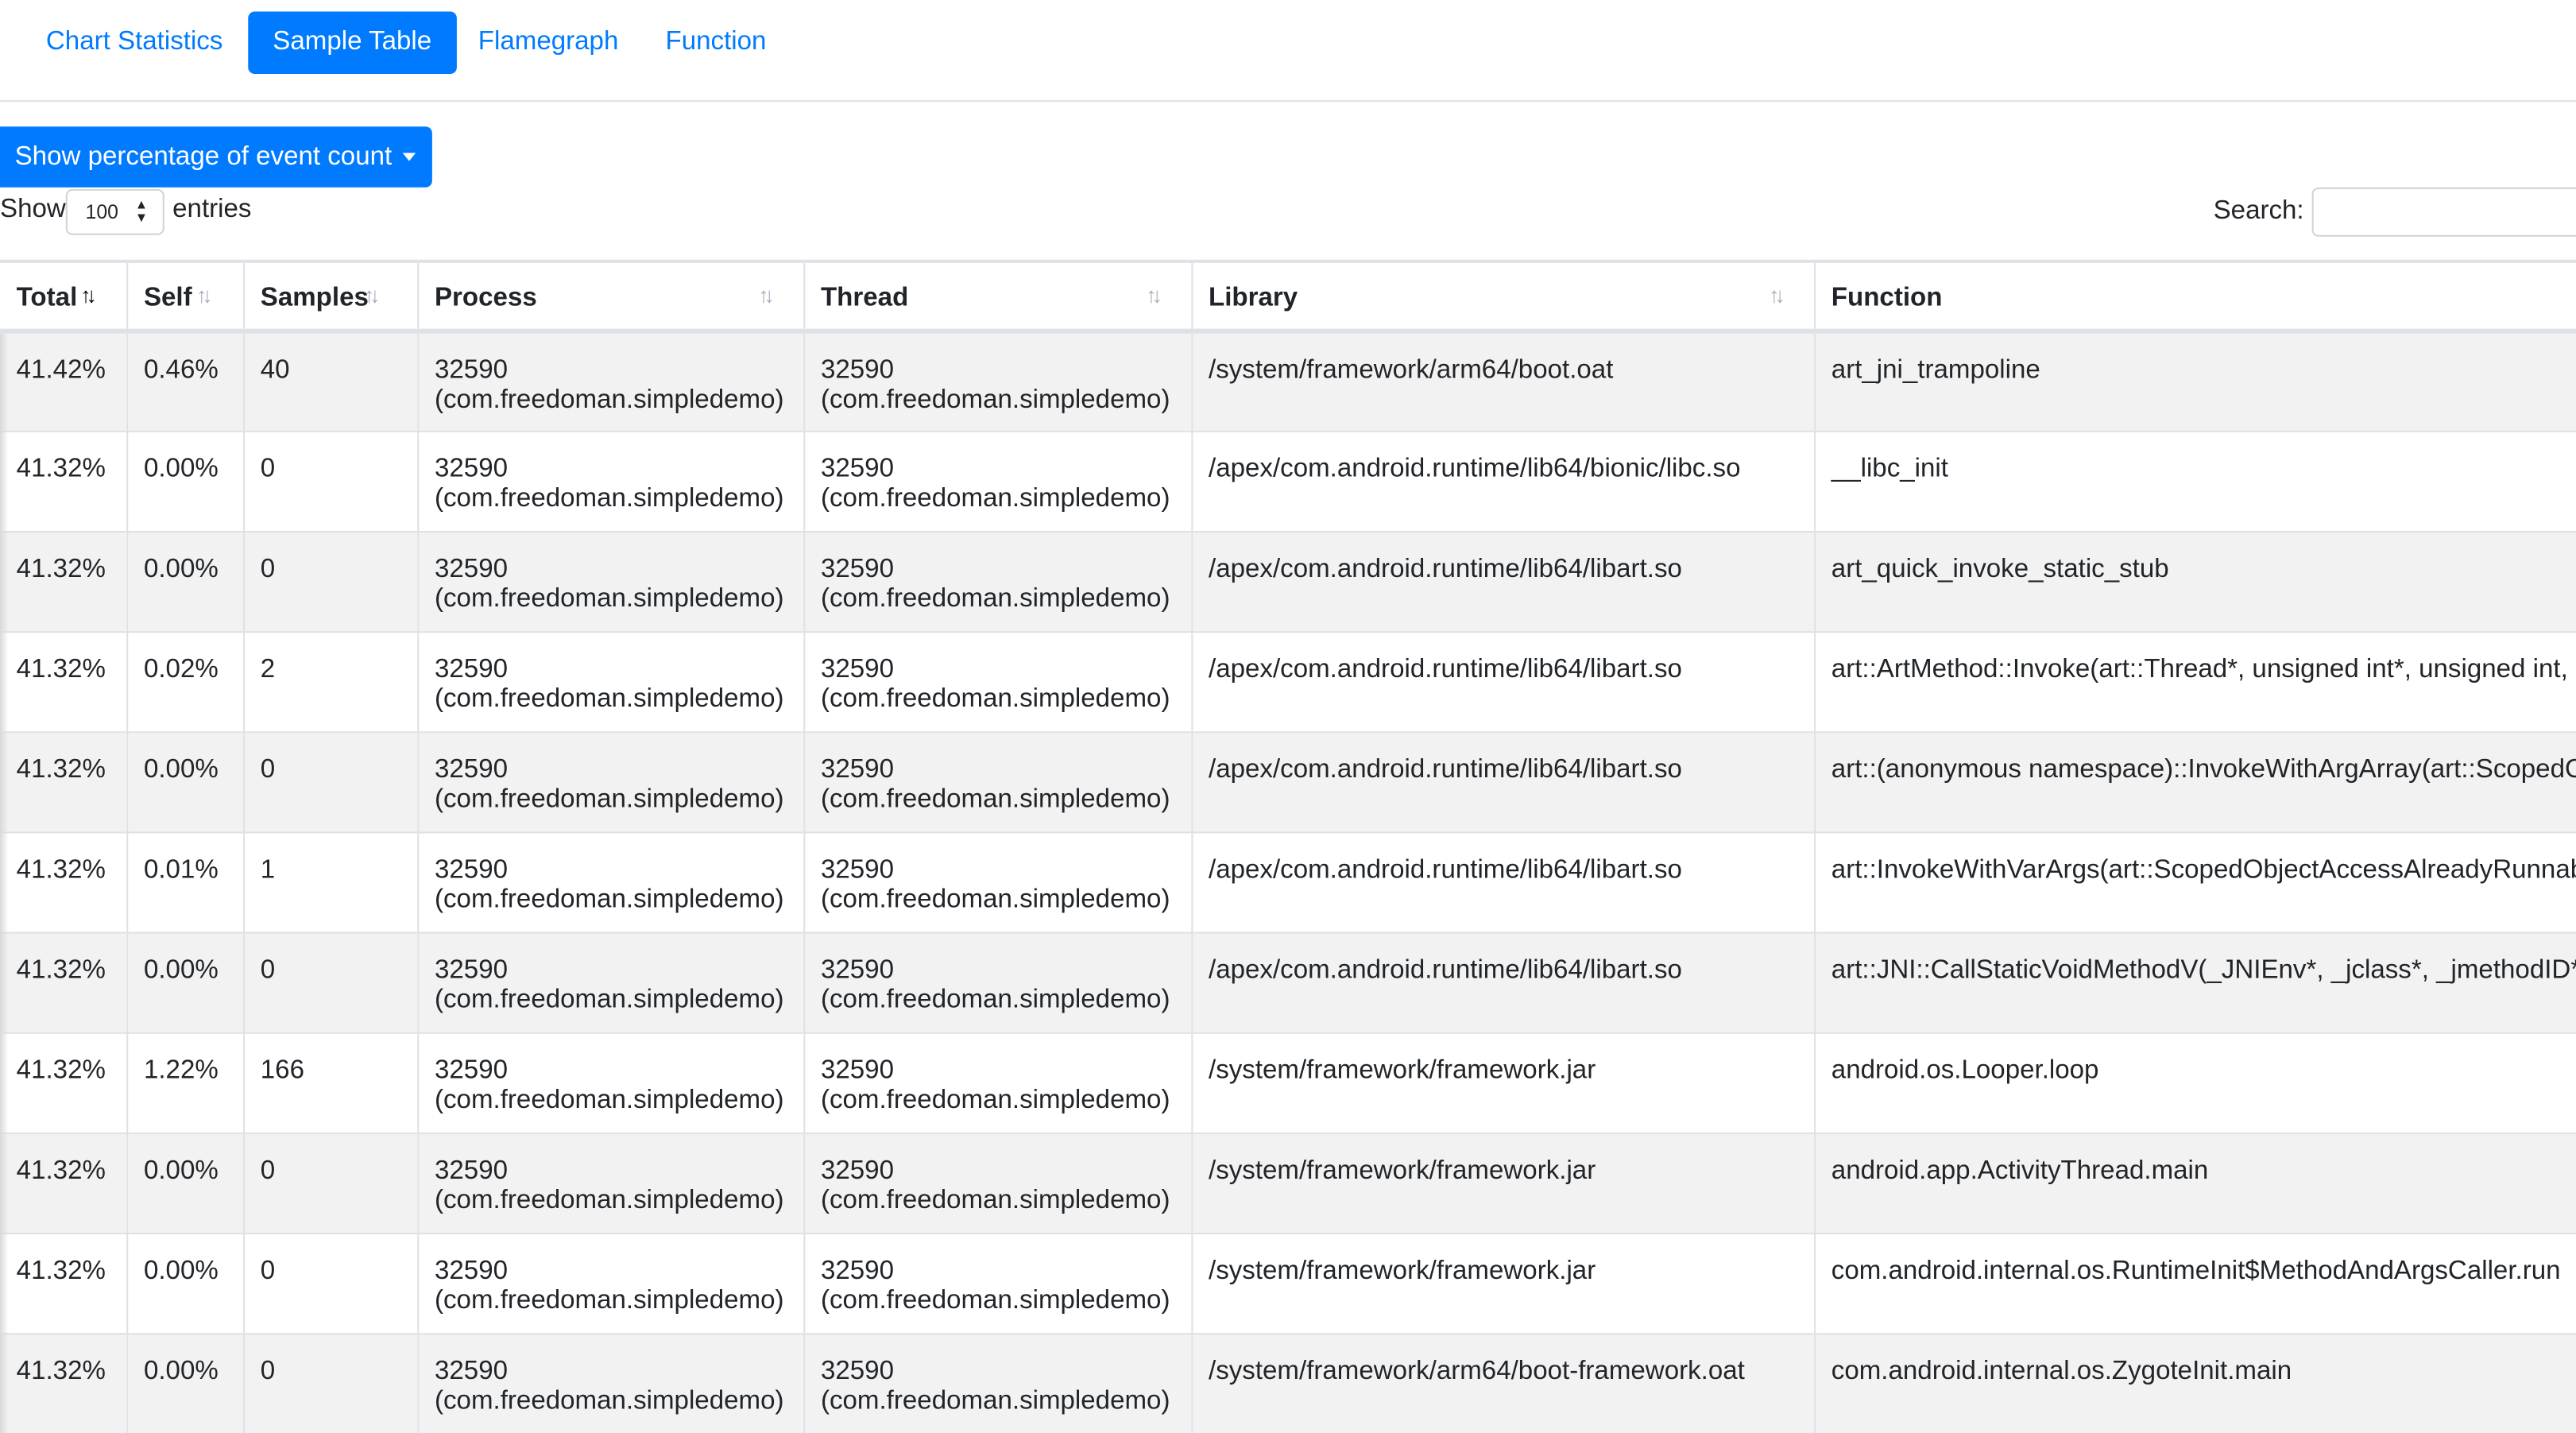  I want to click on column-header-function: Function, so click(2195, 296).